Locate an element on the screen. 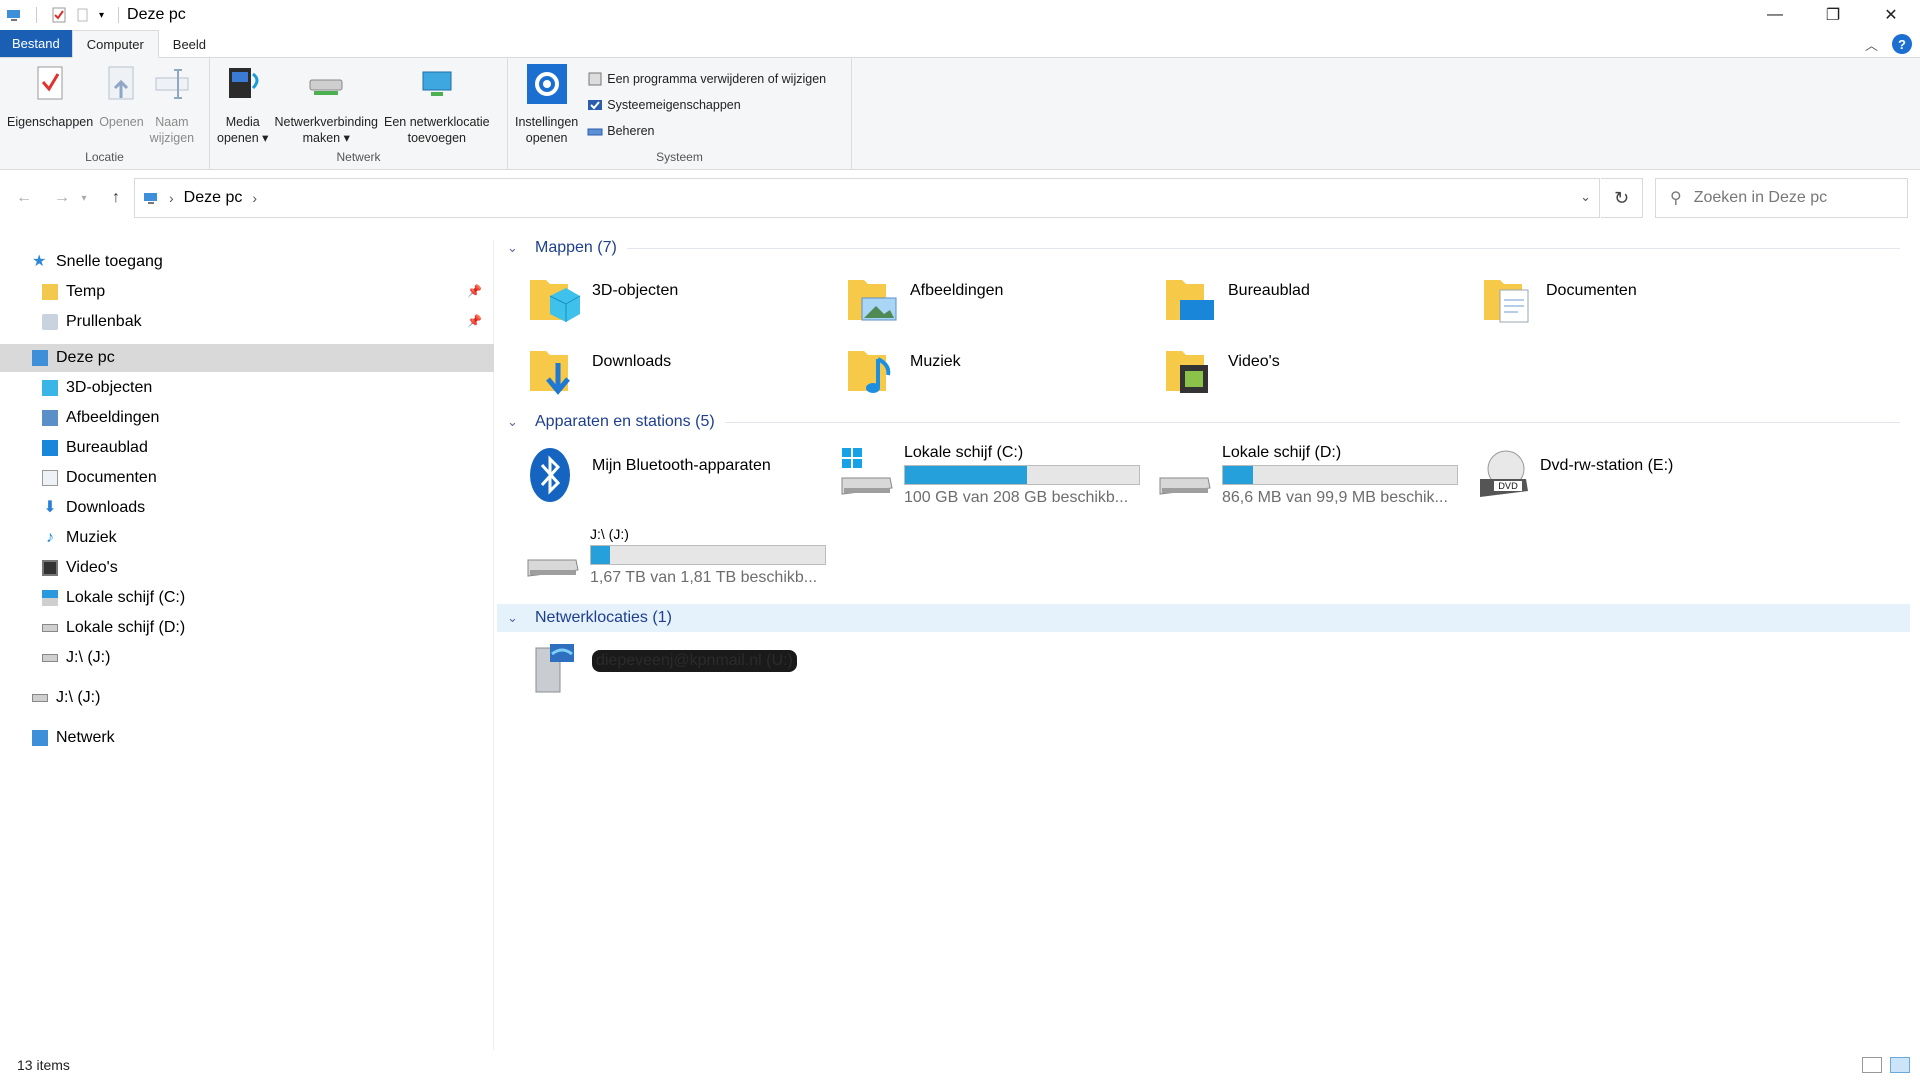 The width and height of the screenshot is (1920, 1080). nav-item-videos: Video's is located at coordinates (247, 568).